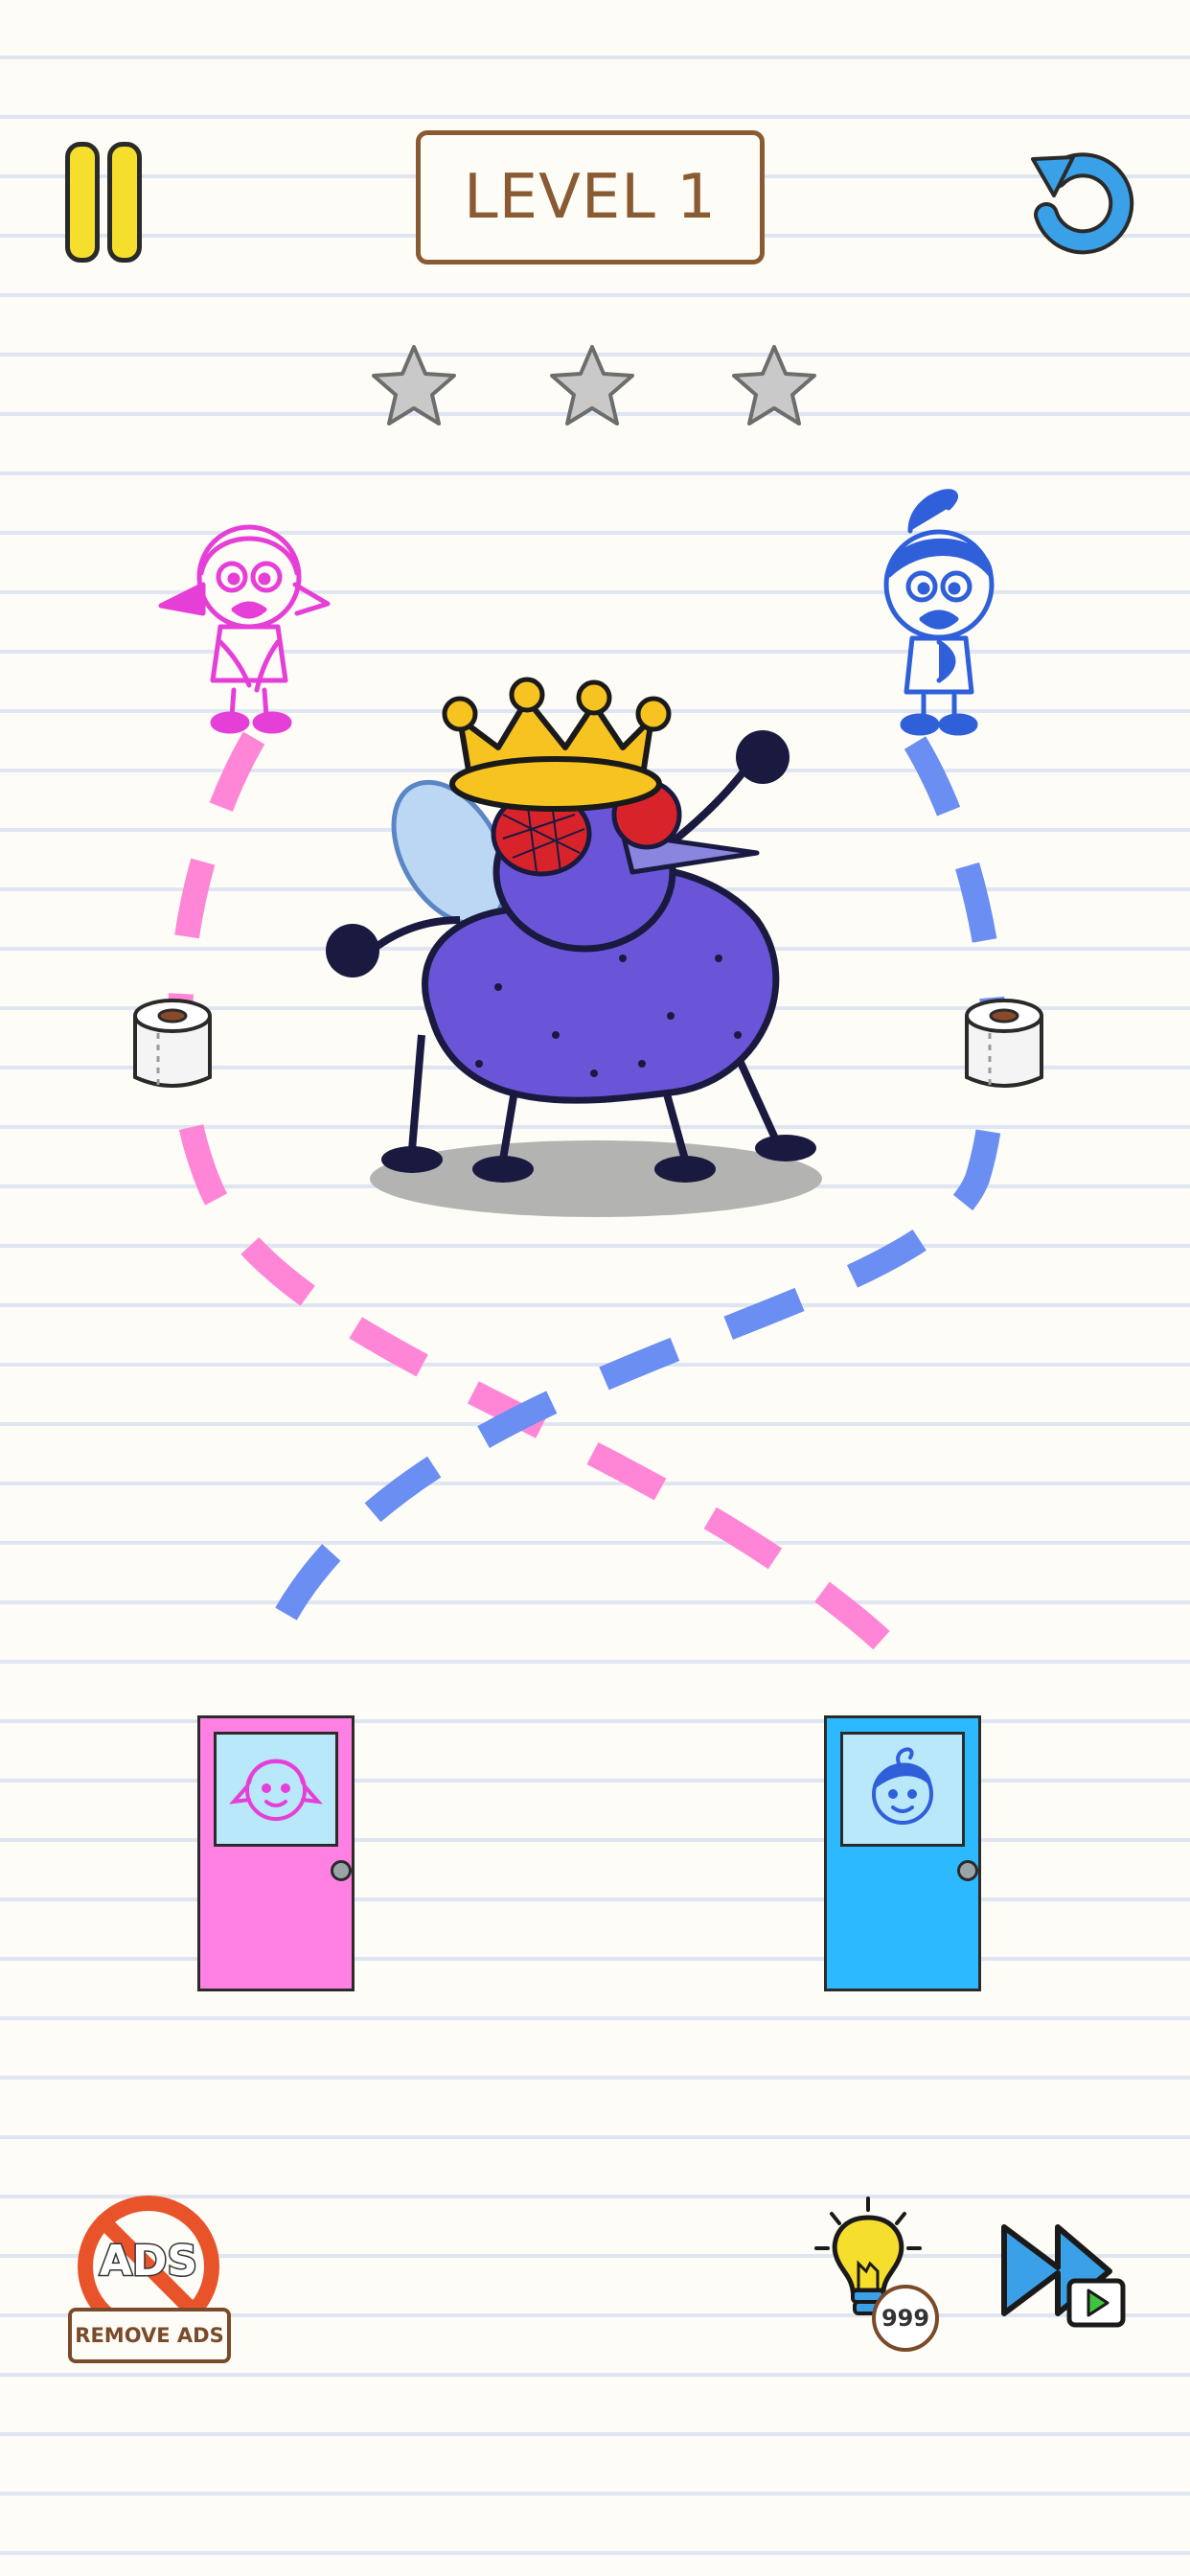 This screenshot has width=1190, height=2576. What do you see at coordinates (276, 1853) in the screenshot?
I see `girl-door` at bounding box center [276, 1853].